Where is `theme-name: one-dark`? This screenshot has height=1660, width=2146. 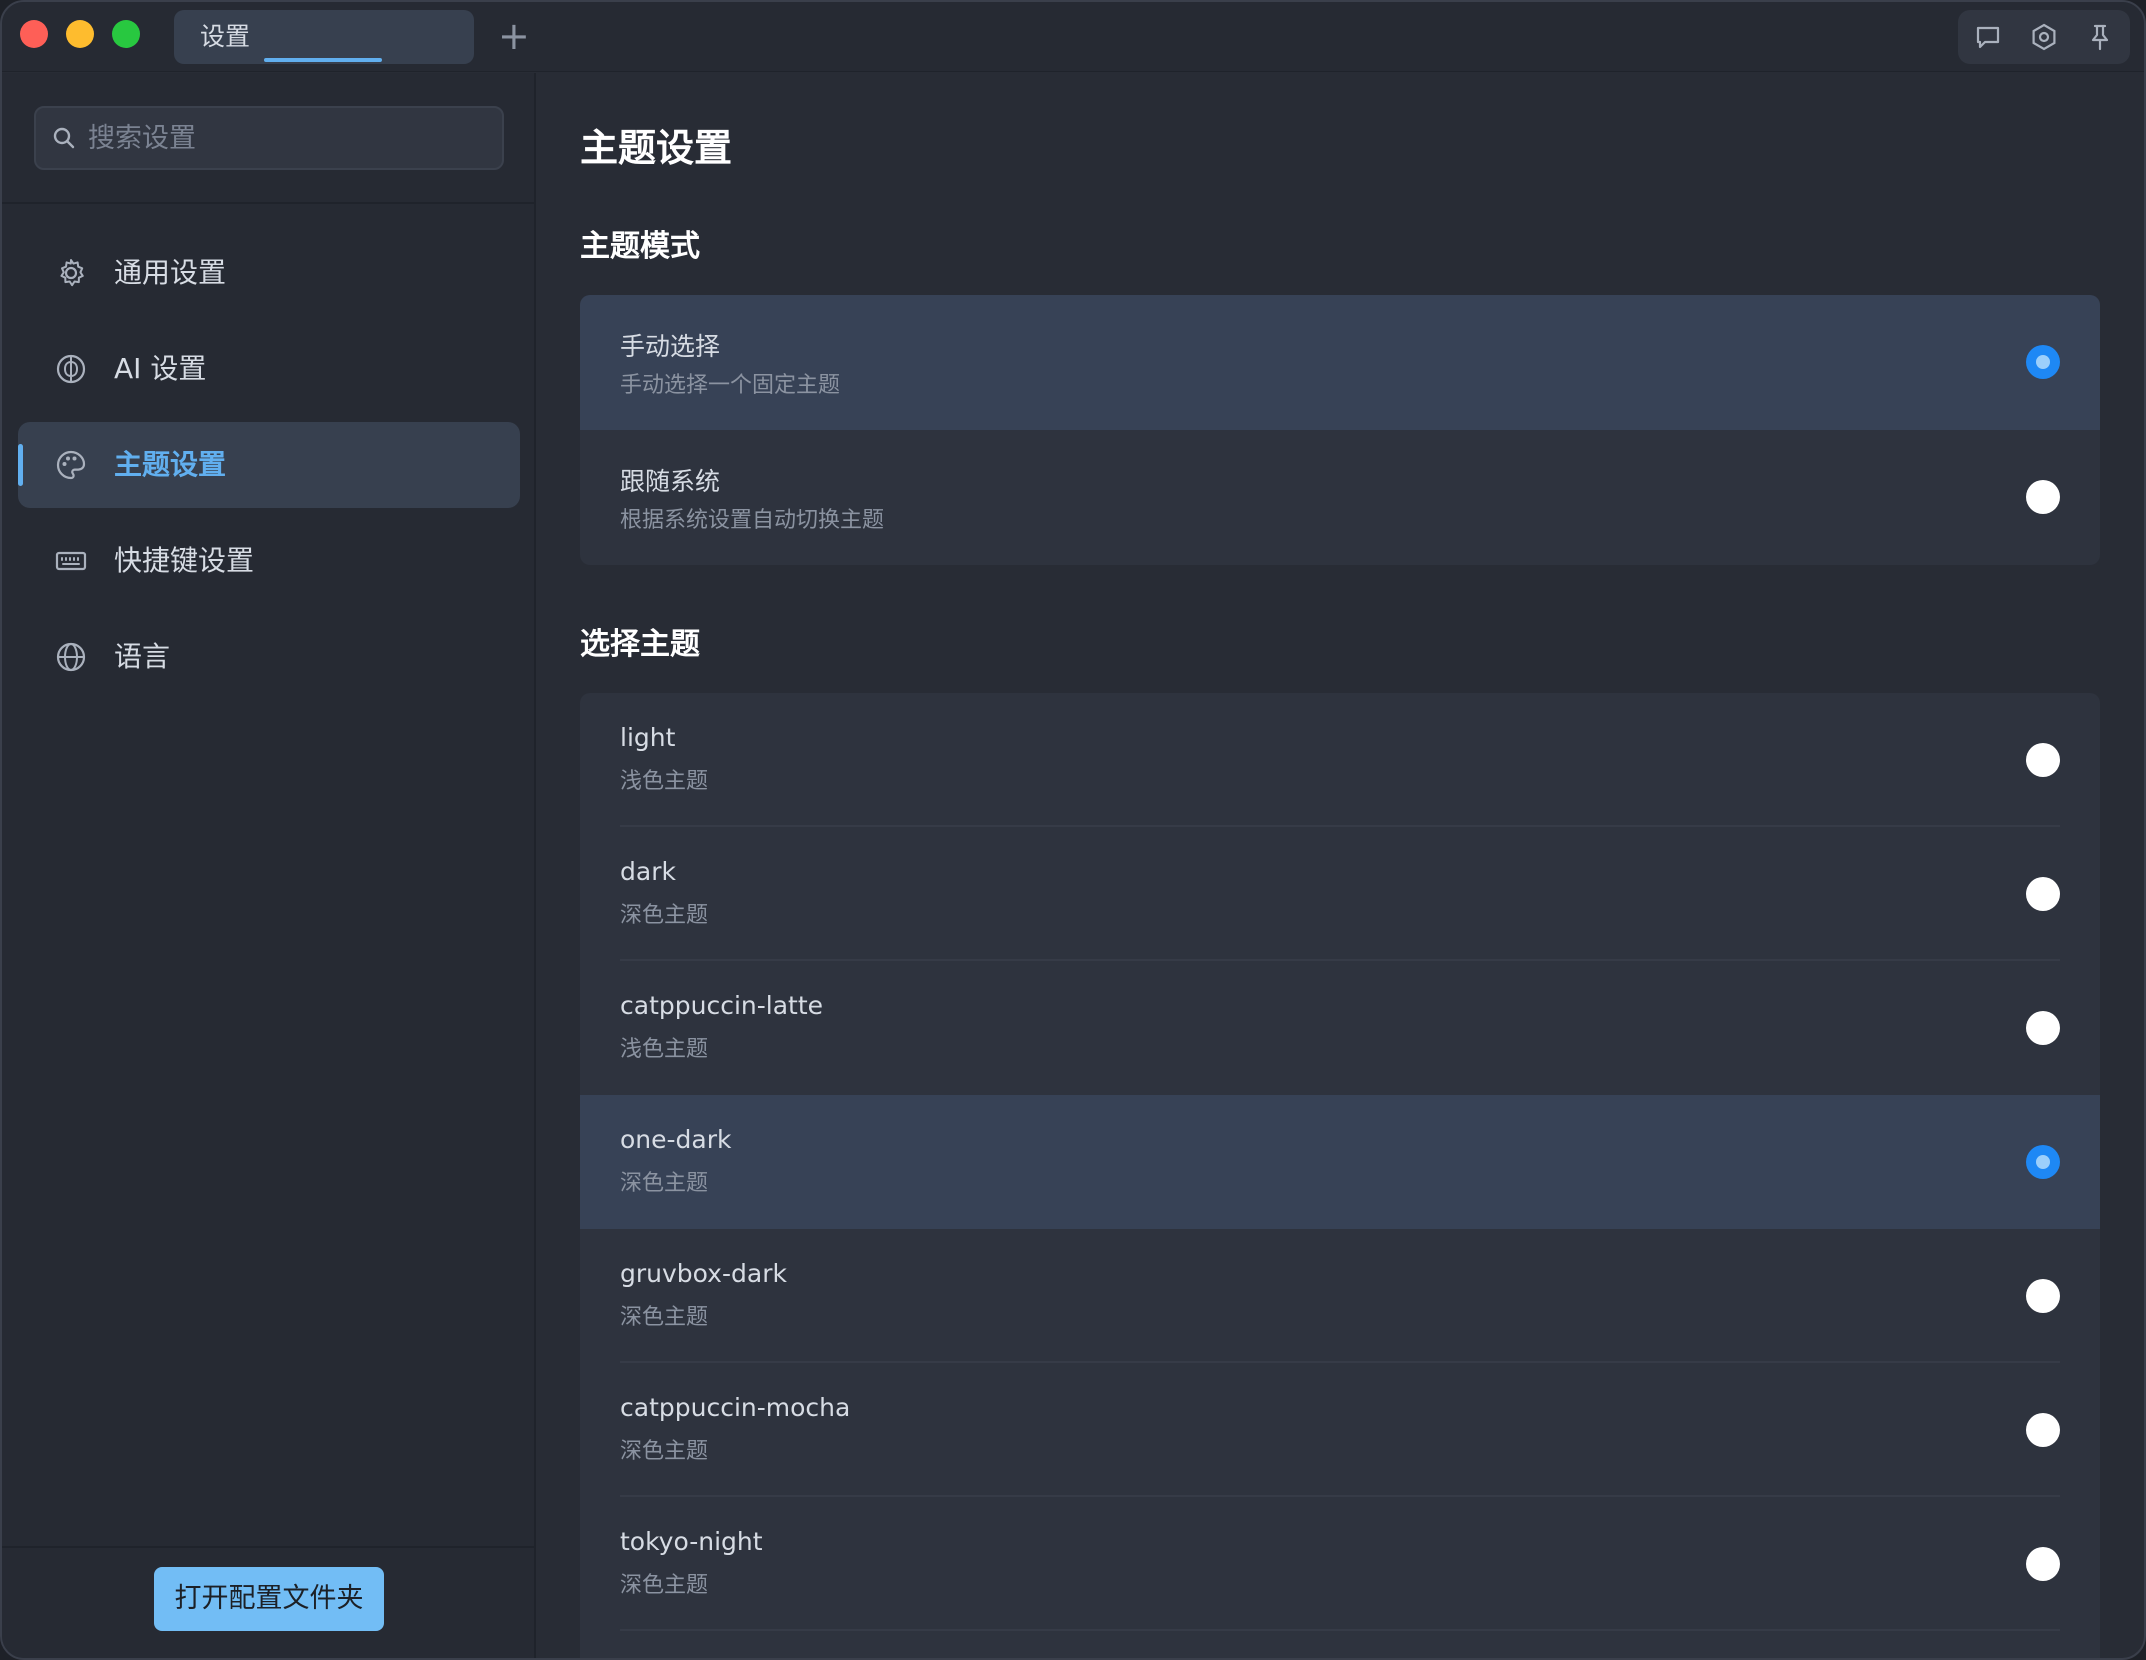
theme-name: one-dark is located at coordinates (676, 1139).